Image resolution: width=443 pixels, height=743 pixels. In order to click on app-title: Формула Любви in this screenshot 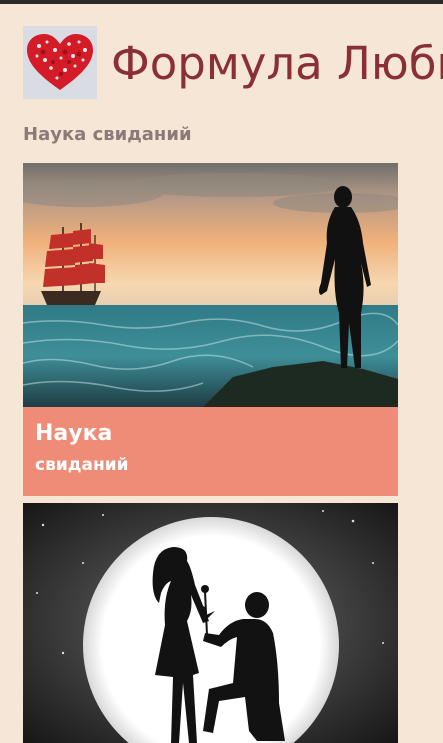, I will do `click(277, 63)`.